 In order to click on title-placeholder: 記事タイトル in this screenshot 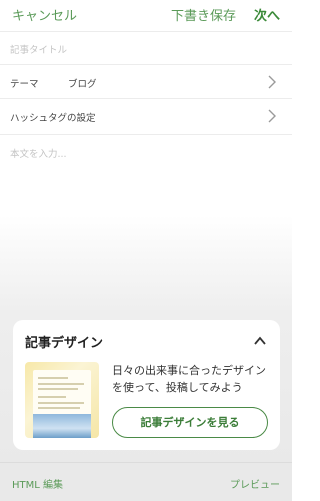, I will do `click(39, 50)`.